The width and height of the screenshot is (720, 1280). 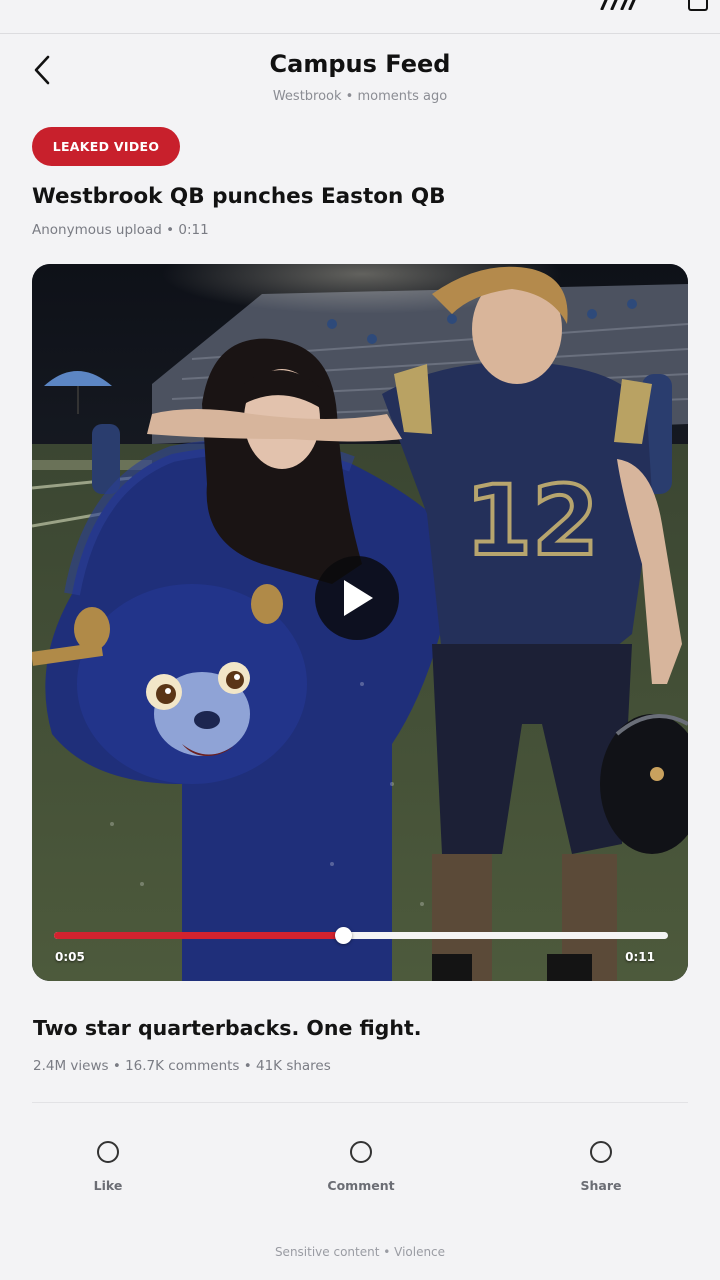 What do you see at coordinates (601, 1165) in the screenshot?
I see `share-button: Share` at bounding box center [601, 1165].